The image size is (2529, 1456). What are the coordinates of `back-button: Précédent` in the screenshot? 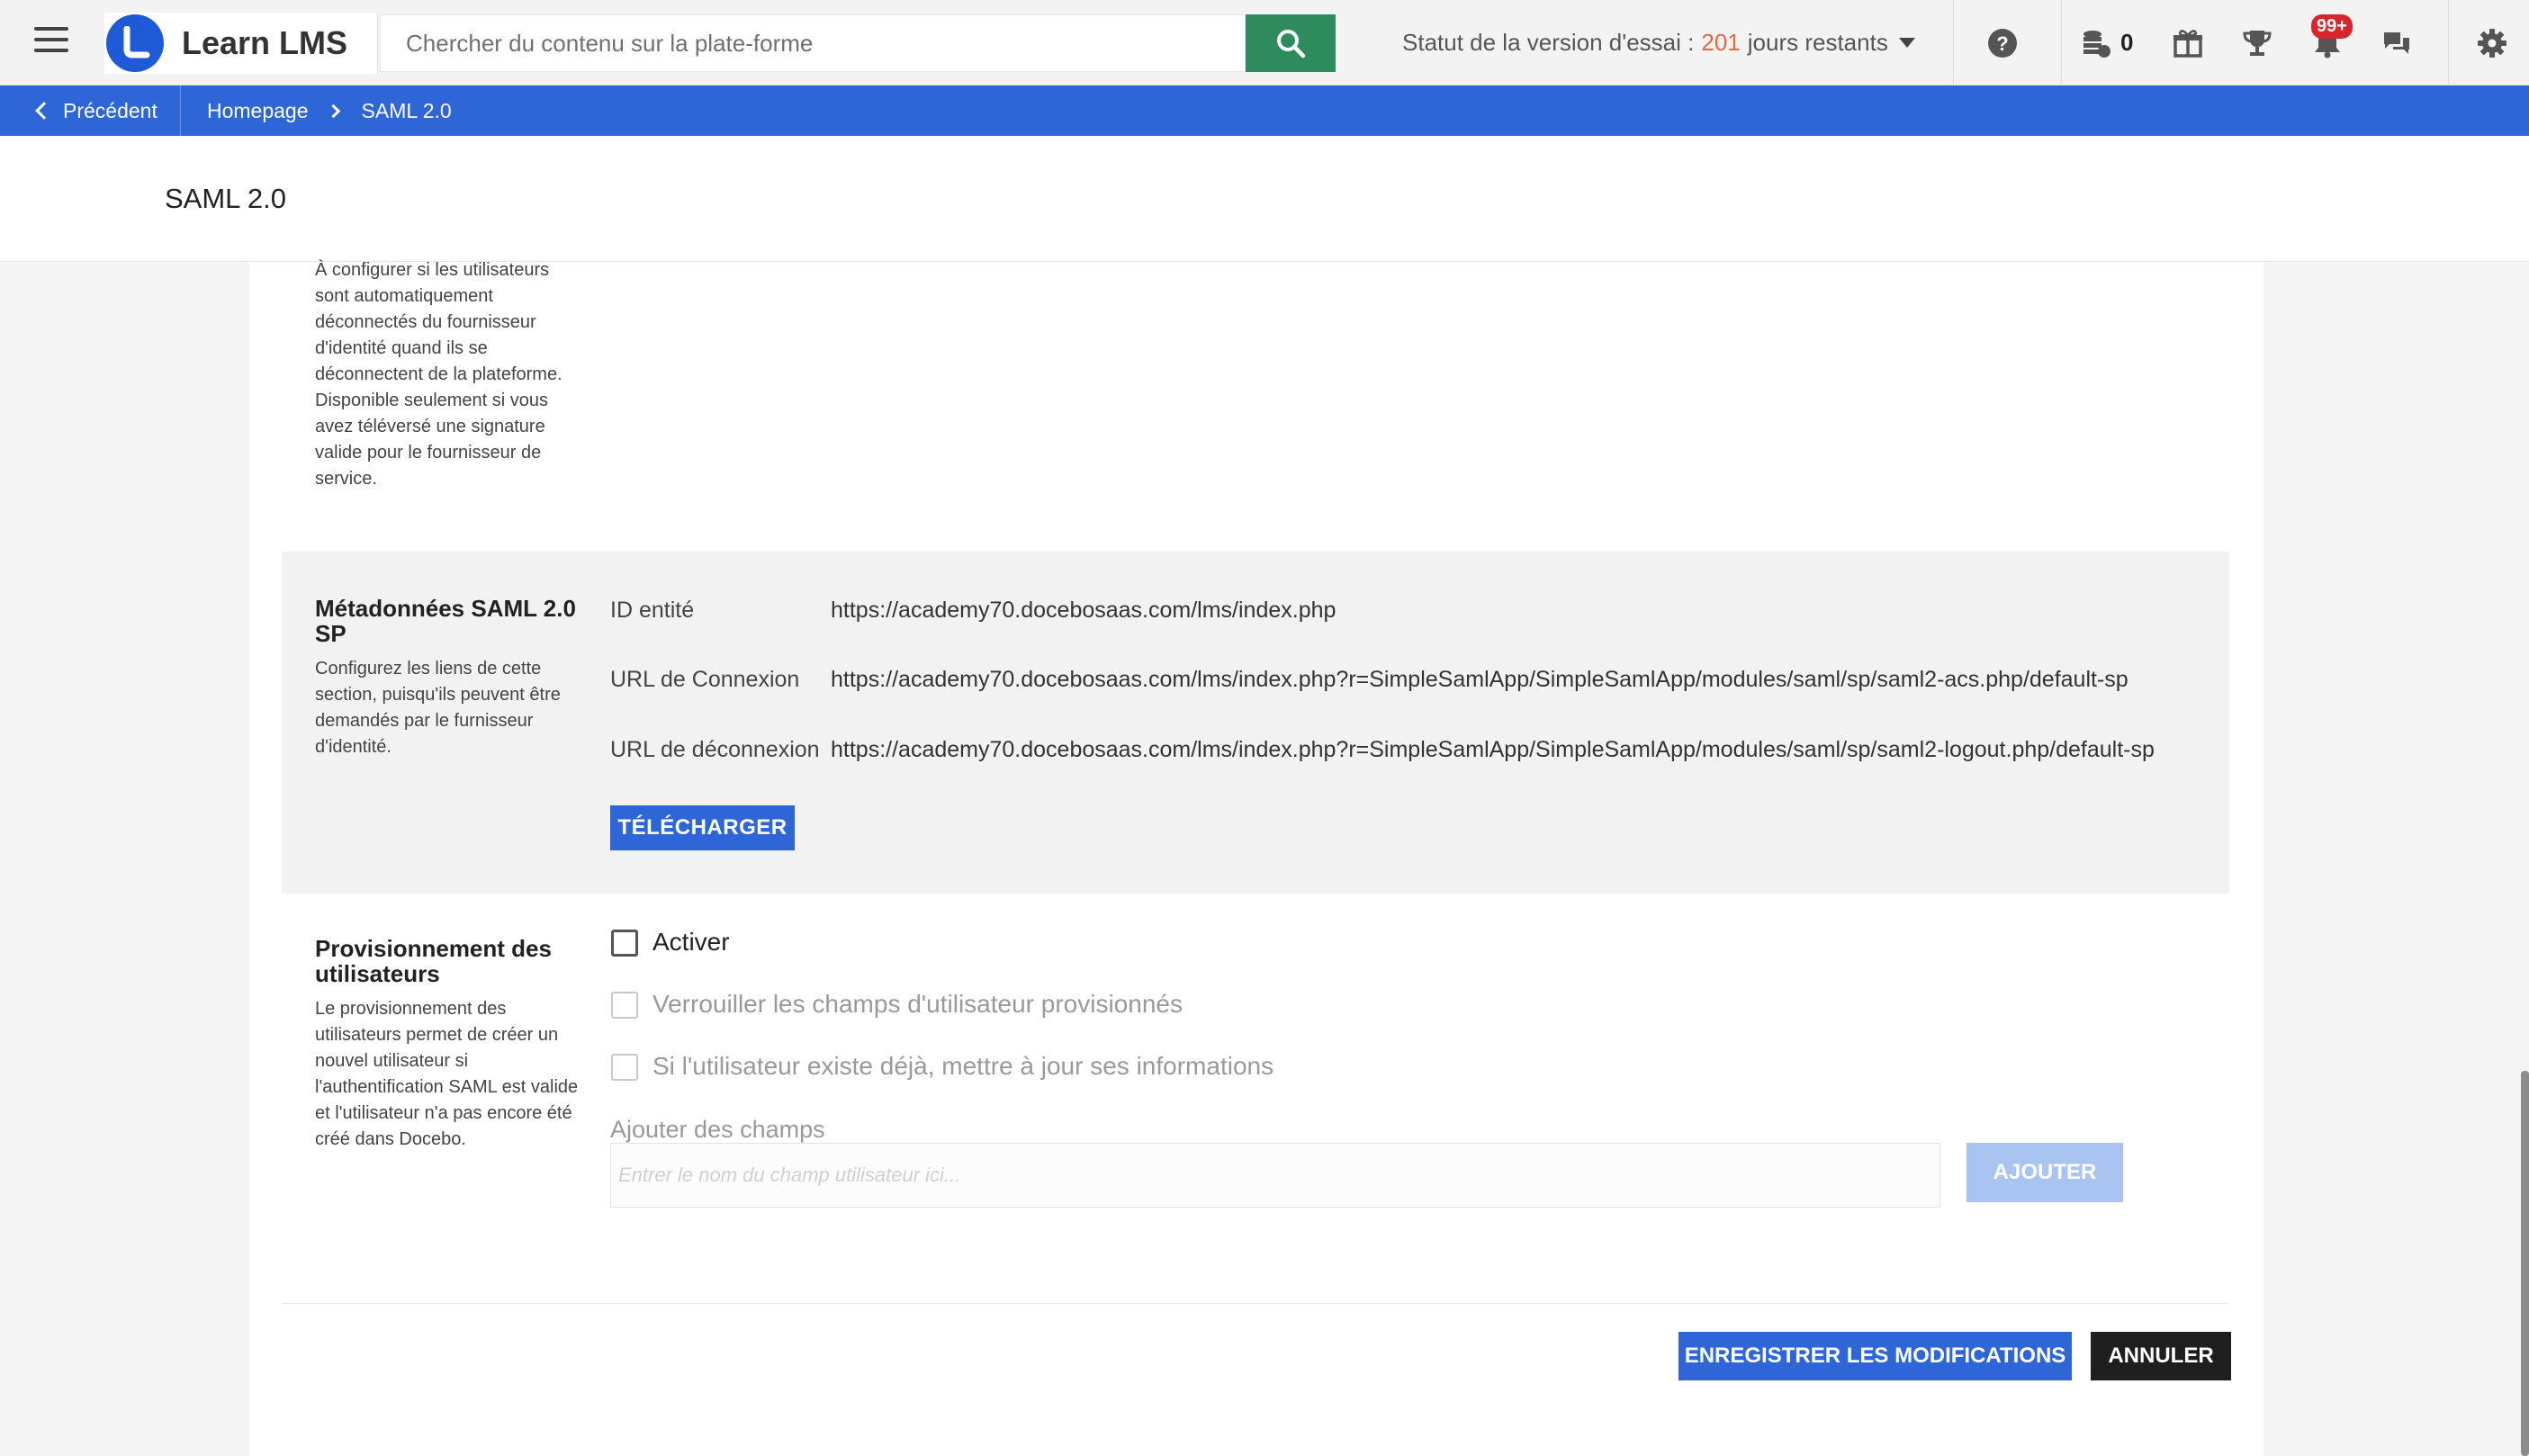 It's located at (96, 110).